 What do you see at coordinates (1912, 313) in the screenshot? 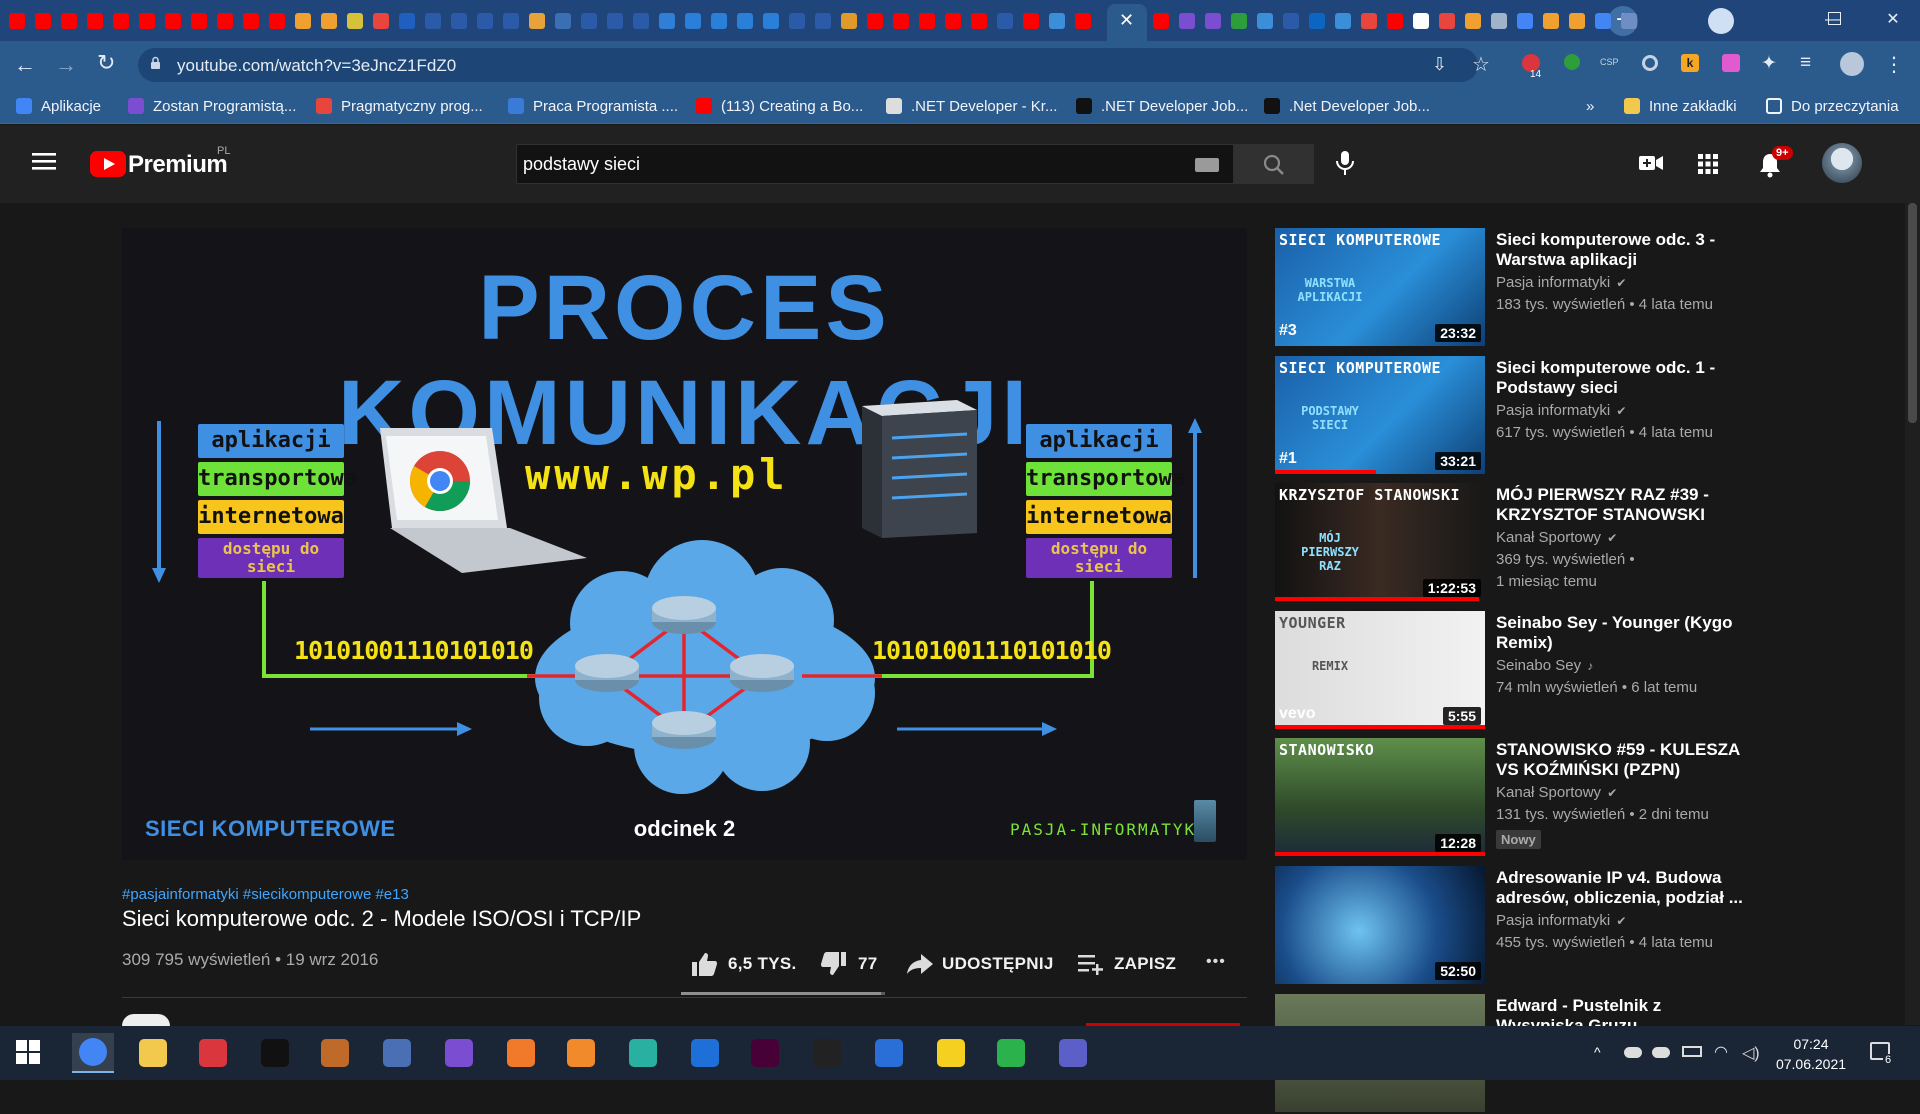
I see `scrollbar-thumb` at bounding box center [1912, 313].